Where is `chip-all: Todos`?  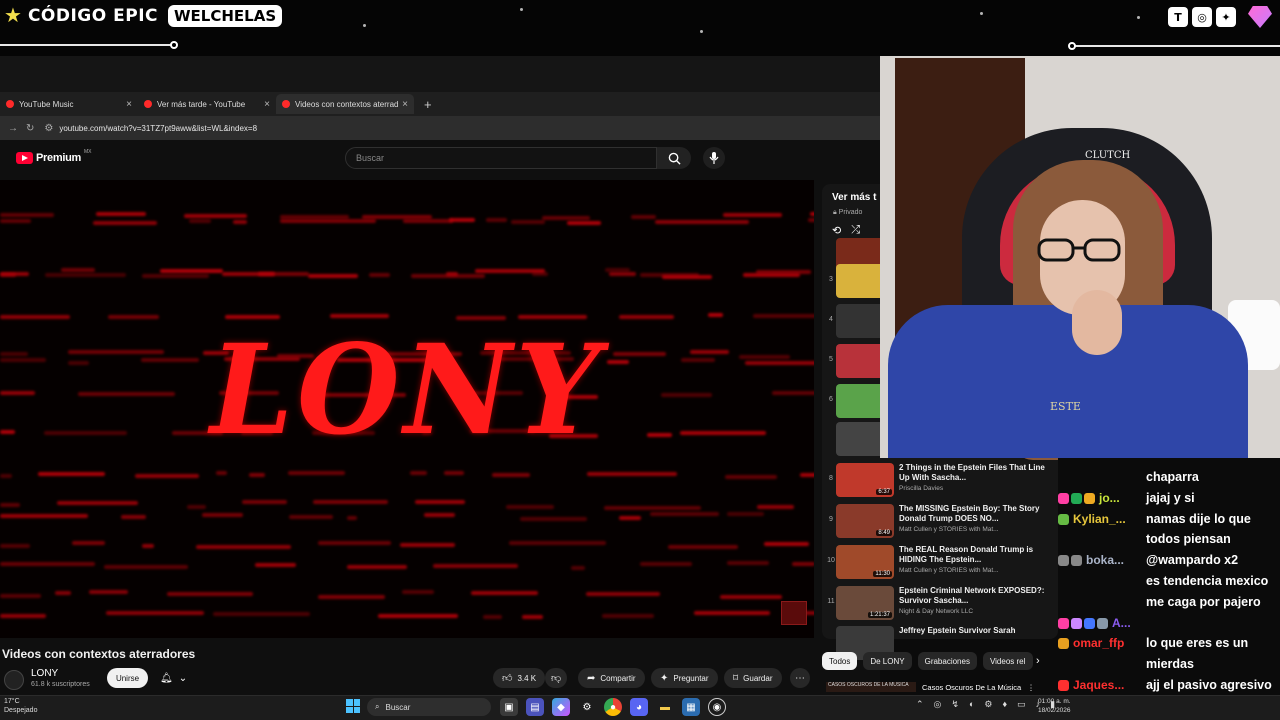 chip-all: Todos is located at coordinates (840, 661).